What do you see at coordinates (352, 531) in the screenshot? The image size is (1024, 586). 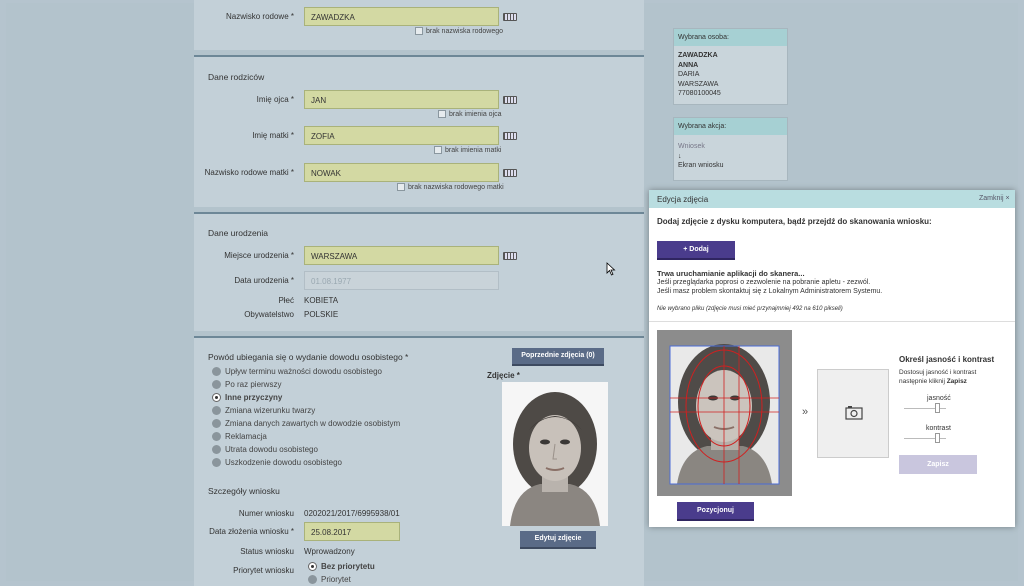 I see `submit-date-input: 25.08.2017` at bounding box center [352, 531].